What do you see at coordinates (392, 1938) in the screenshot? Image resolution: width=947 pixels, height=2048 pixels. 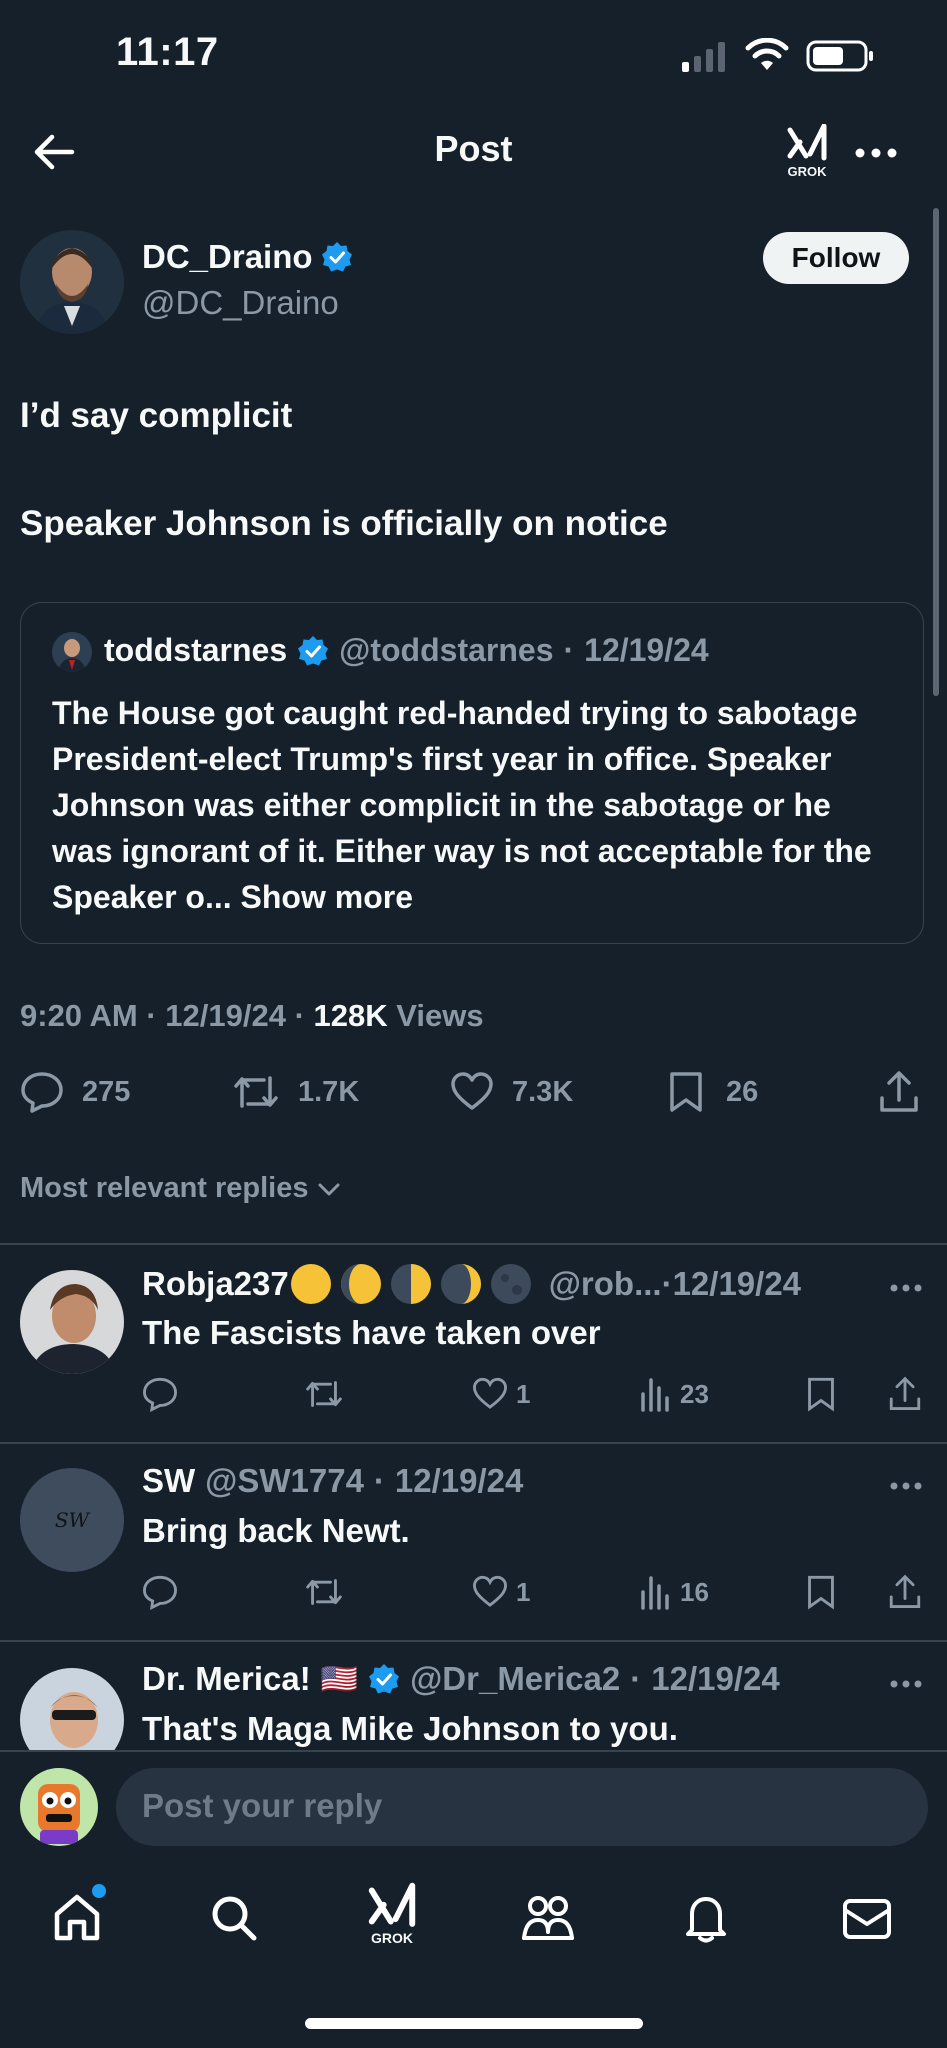 I see `grok-nav-label: GROK` at bounding box center [392, 1938].